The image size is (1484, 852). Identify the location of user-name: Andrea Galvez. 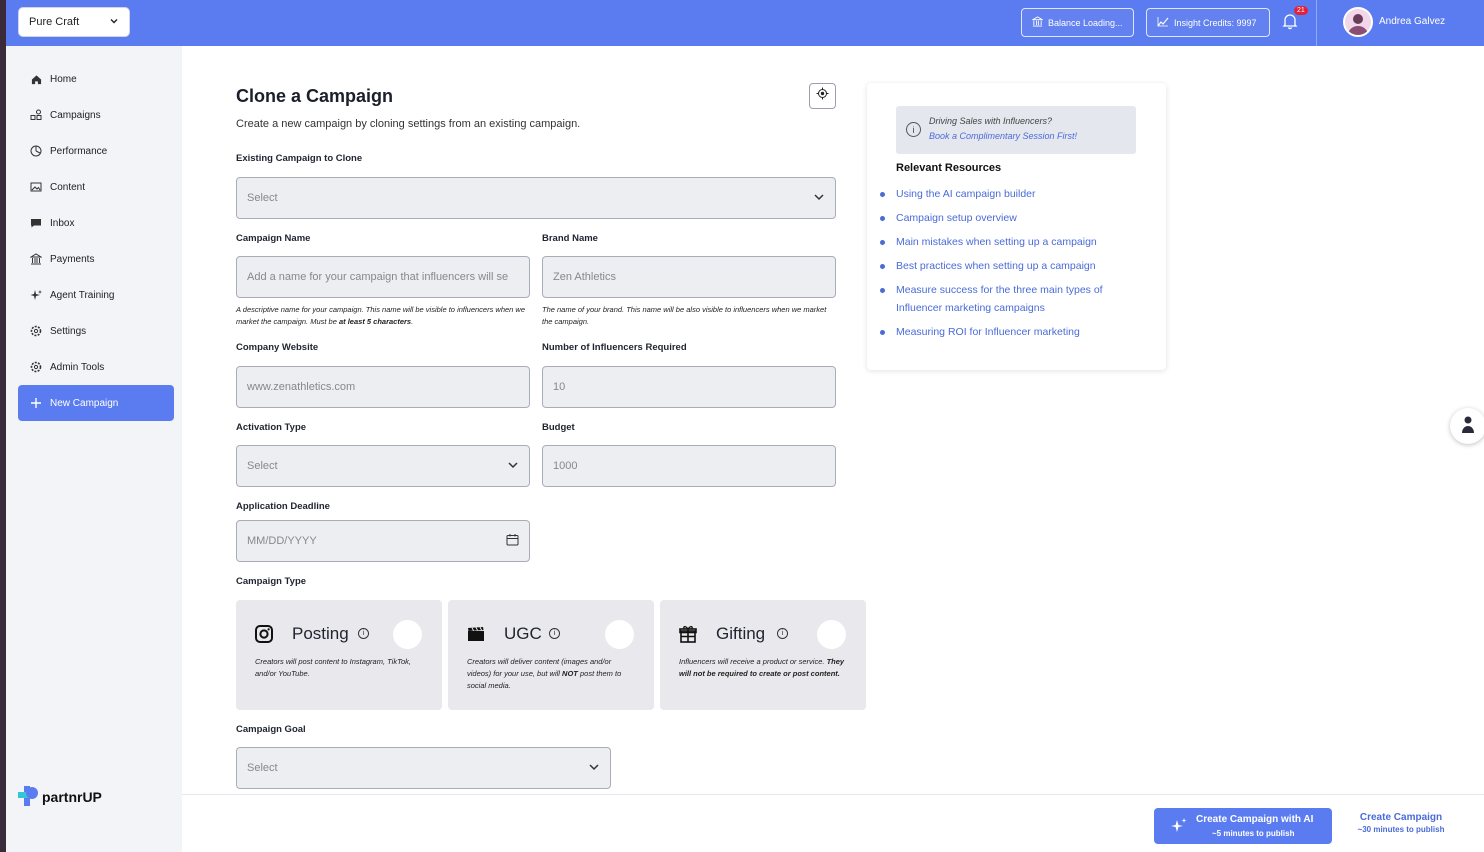
(1412, 21).